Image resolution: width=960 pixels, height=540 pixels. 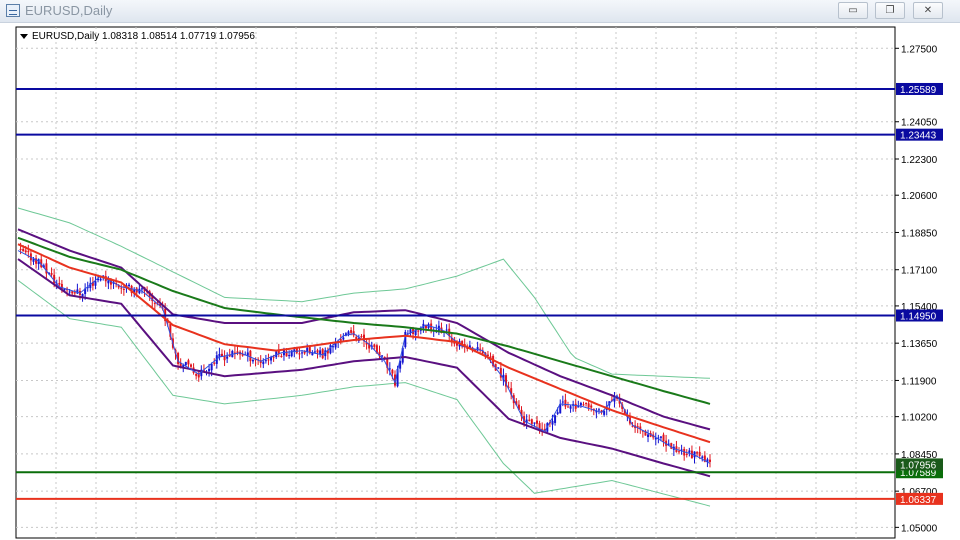 I want to click on y-tick-label: 1.05000, so click(x=919, y=528).